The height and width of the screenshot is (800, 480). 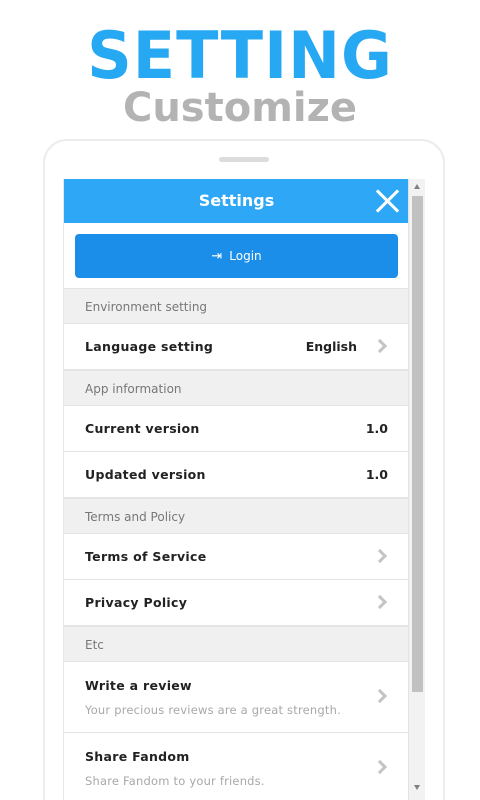 I want to click on terms-of-service-row: Terms of Service, so click(x=236, y=557).